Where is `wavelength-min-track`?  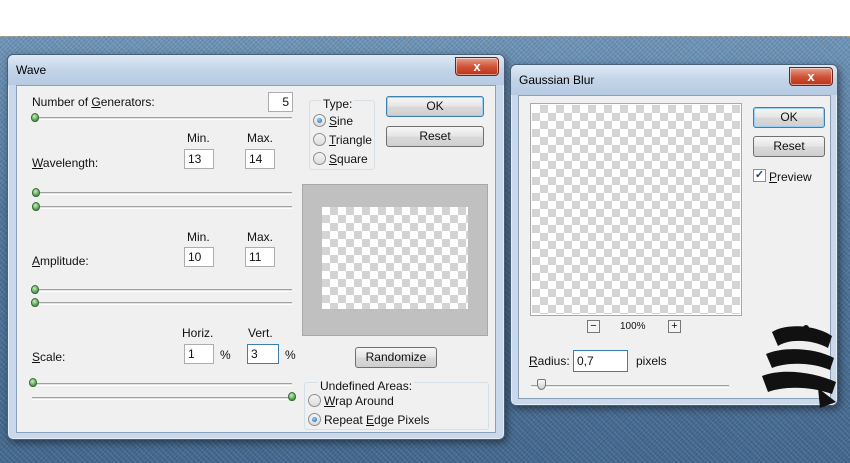 wavelength-min-track is located at coordinates (163, 193).